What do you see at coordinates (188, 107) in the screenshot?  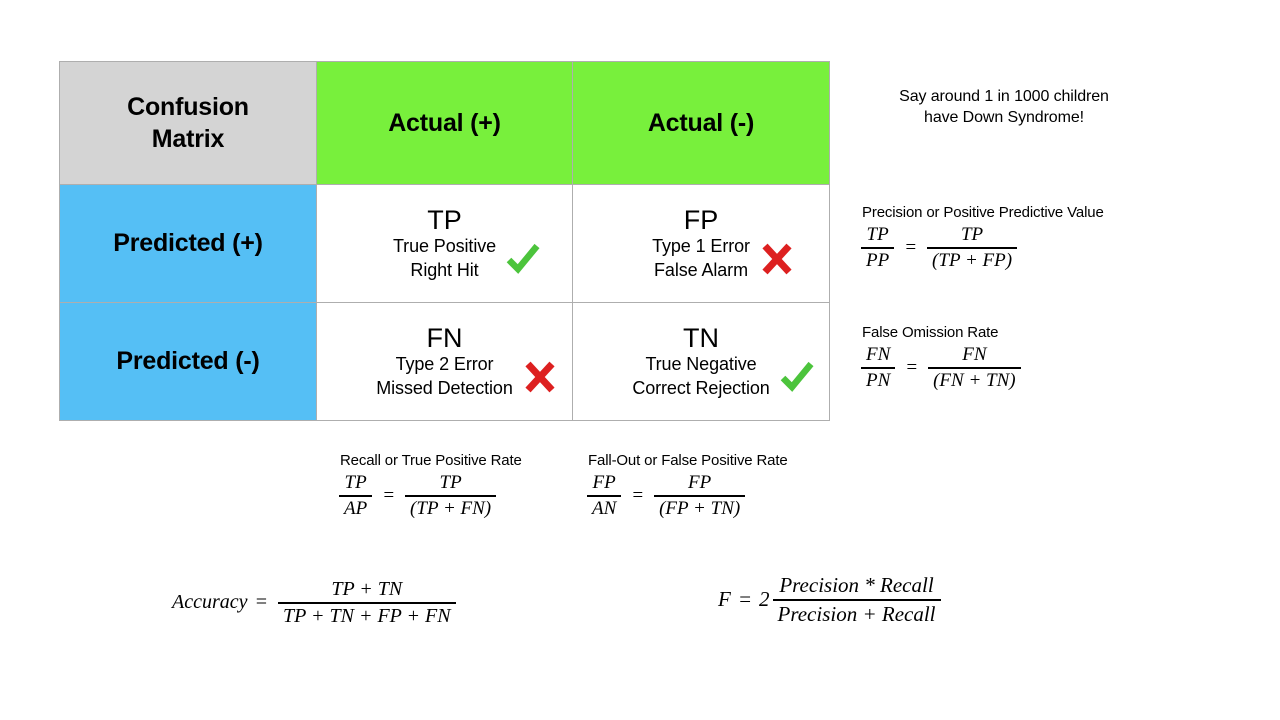 I see `matrix-title-line-1: Confusion` at bounding box center [188, 107].